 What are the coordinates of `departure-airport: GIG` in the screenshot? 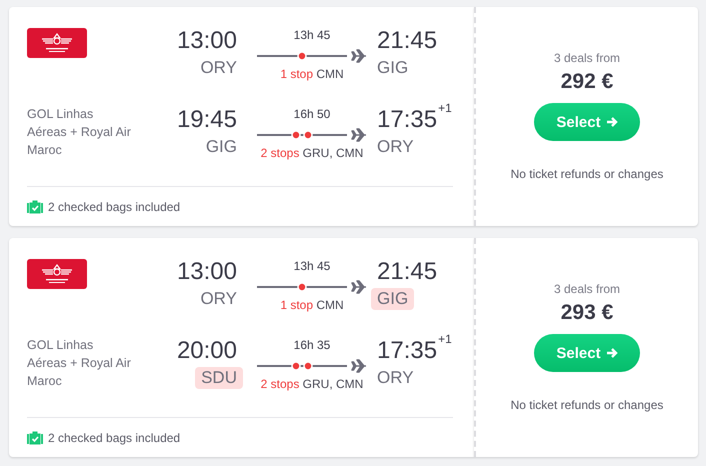 It's located at (221, 147).